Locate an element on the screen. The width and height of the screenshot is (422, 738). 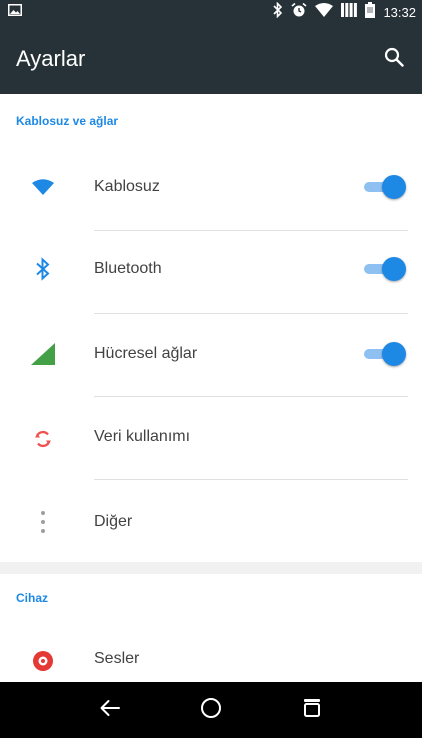
page-title: Ayarlar is located at coordinates (51, 58).